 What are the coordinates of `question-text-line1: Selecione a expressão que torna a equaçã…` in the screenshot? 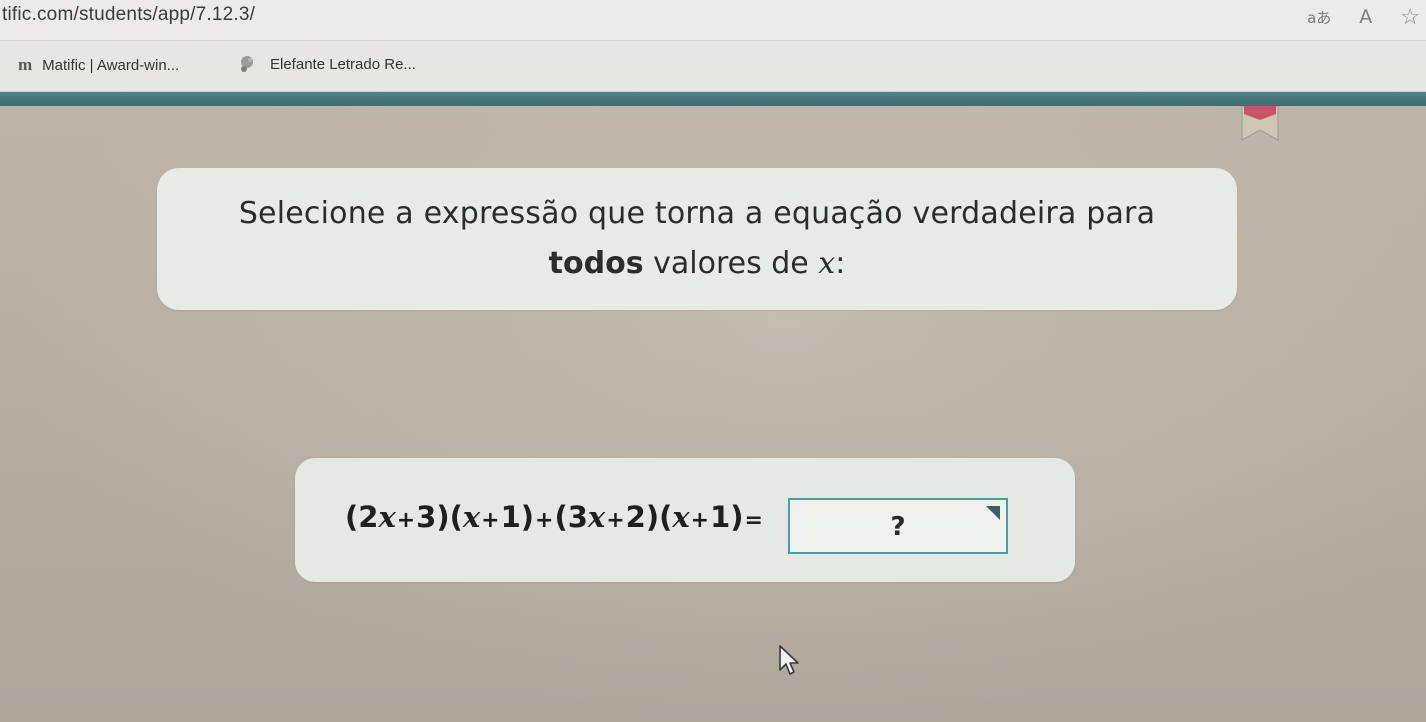 It's located at (697, 213).